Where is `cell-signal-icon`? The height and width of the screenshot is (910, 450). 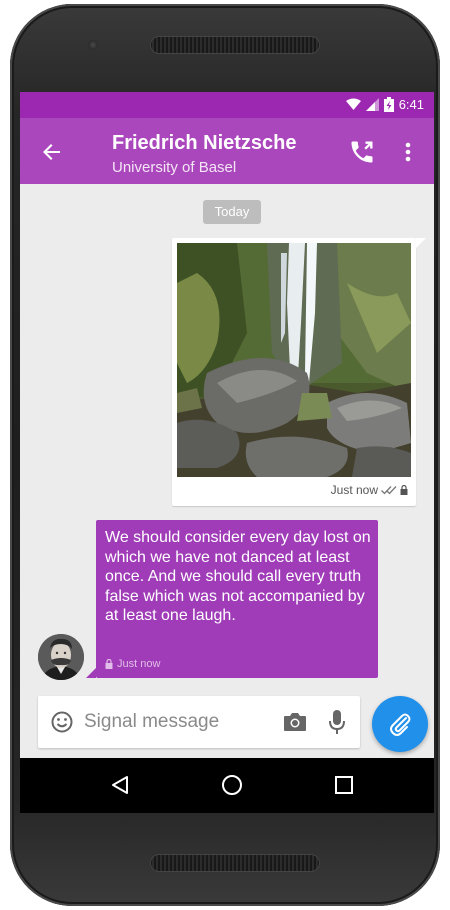 cell-signal-icon is located at coordinates (372, 104).